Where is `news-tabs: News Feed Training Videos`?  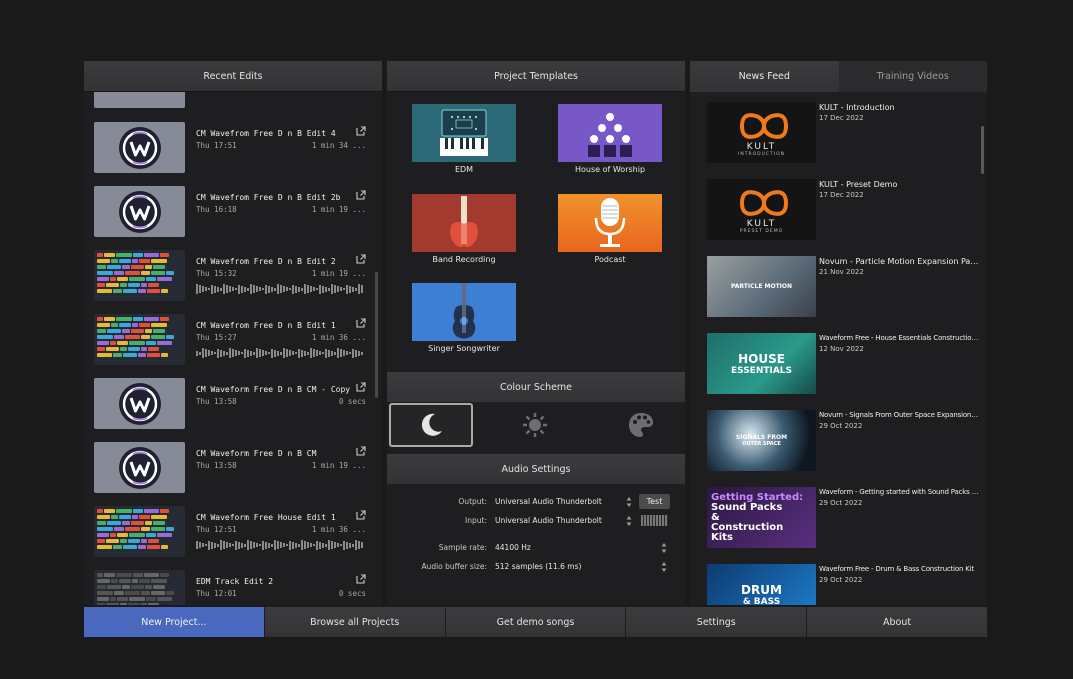 news-tabs: News Feed Training Videos is located at coordinates (838, 76).